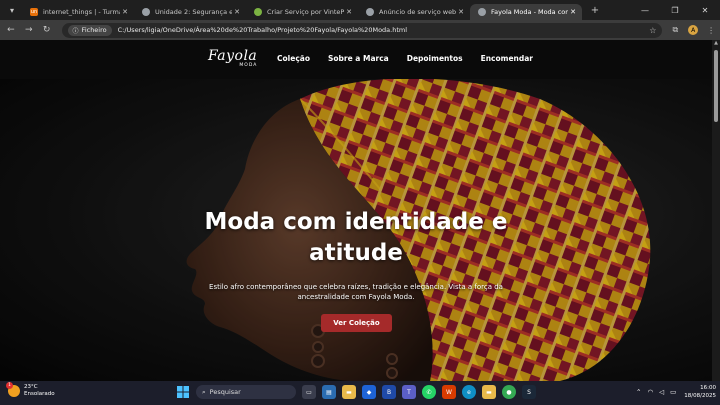  I want to click on tab-title: Criar Serviço por VintePila, so click(305, 12).